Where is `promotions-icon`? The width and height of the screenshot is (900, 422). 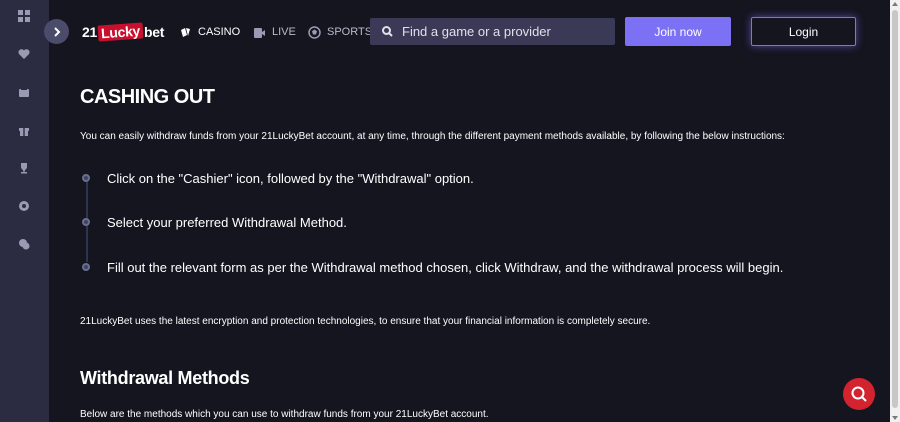 promotions-icon is located at coordinates (24, 92).